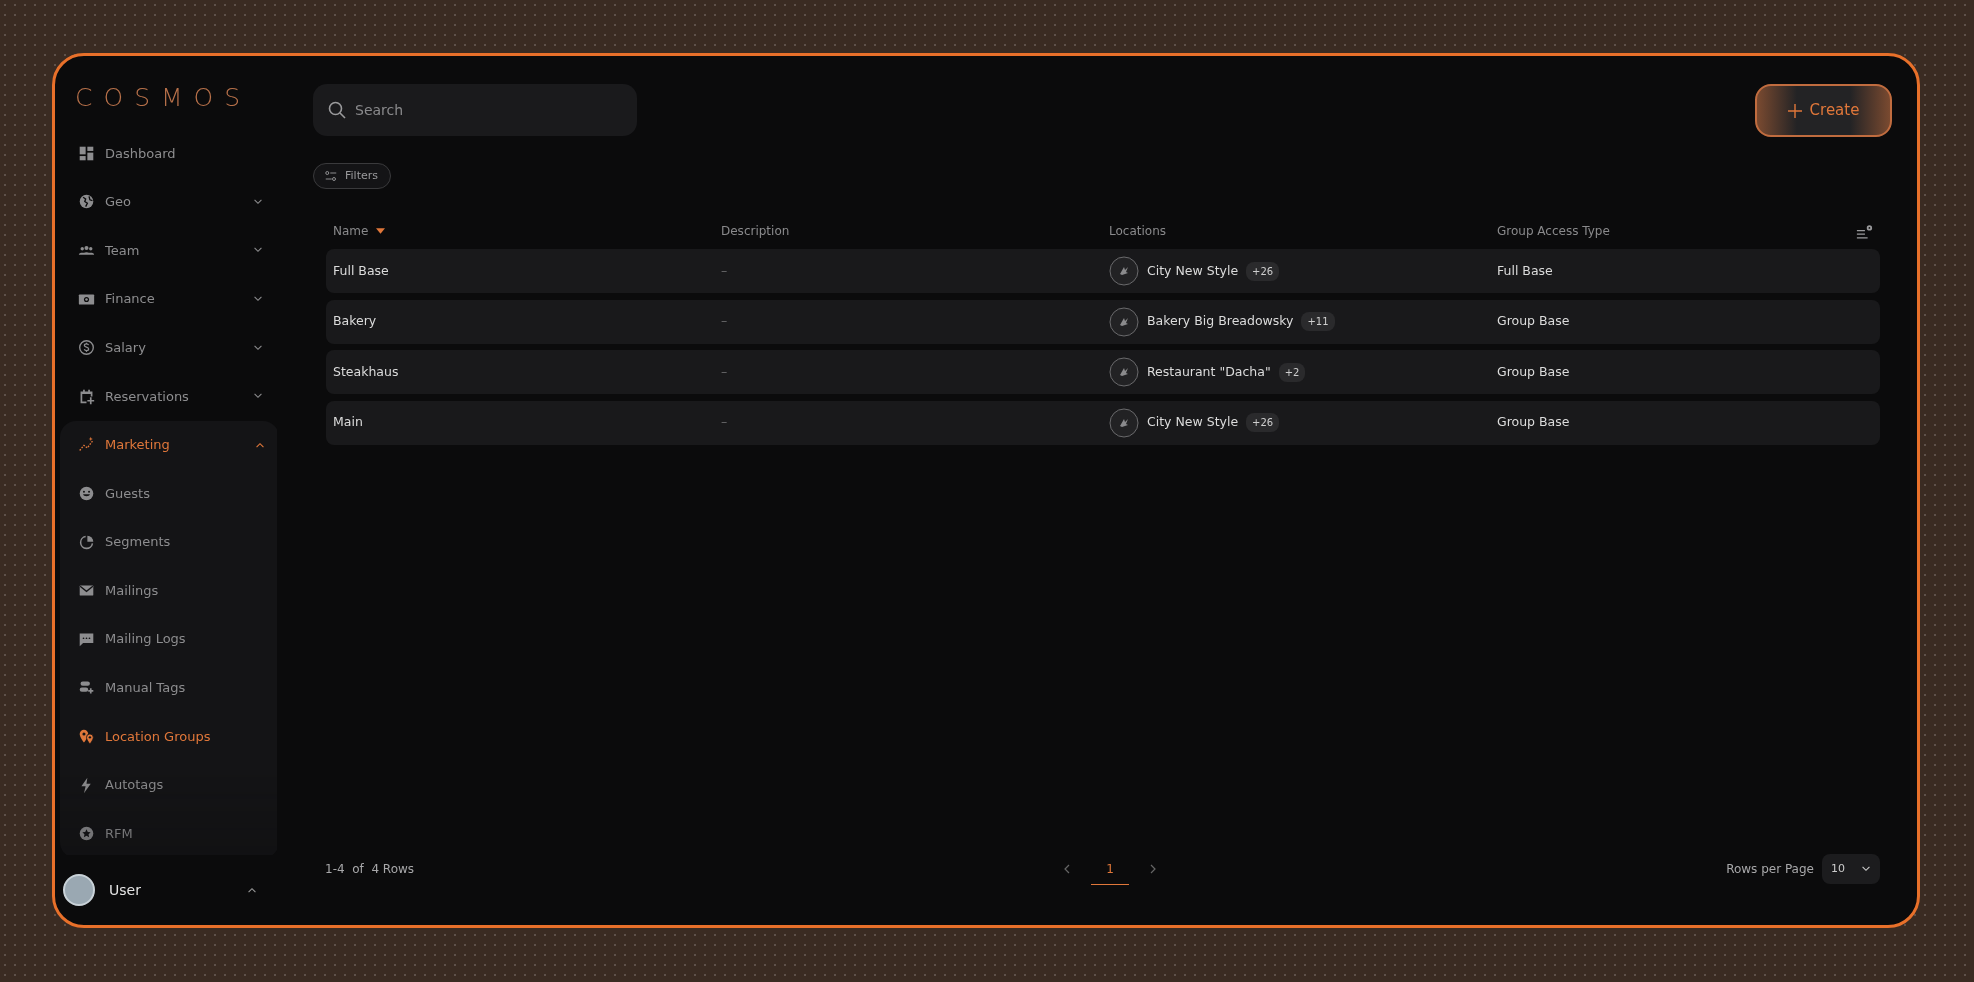  What do you see at coordinates (168, 299) in the screenshot?
I see `nav-item: Finance` at bounding box center [168, 299].